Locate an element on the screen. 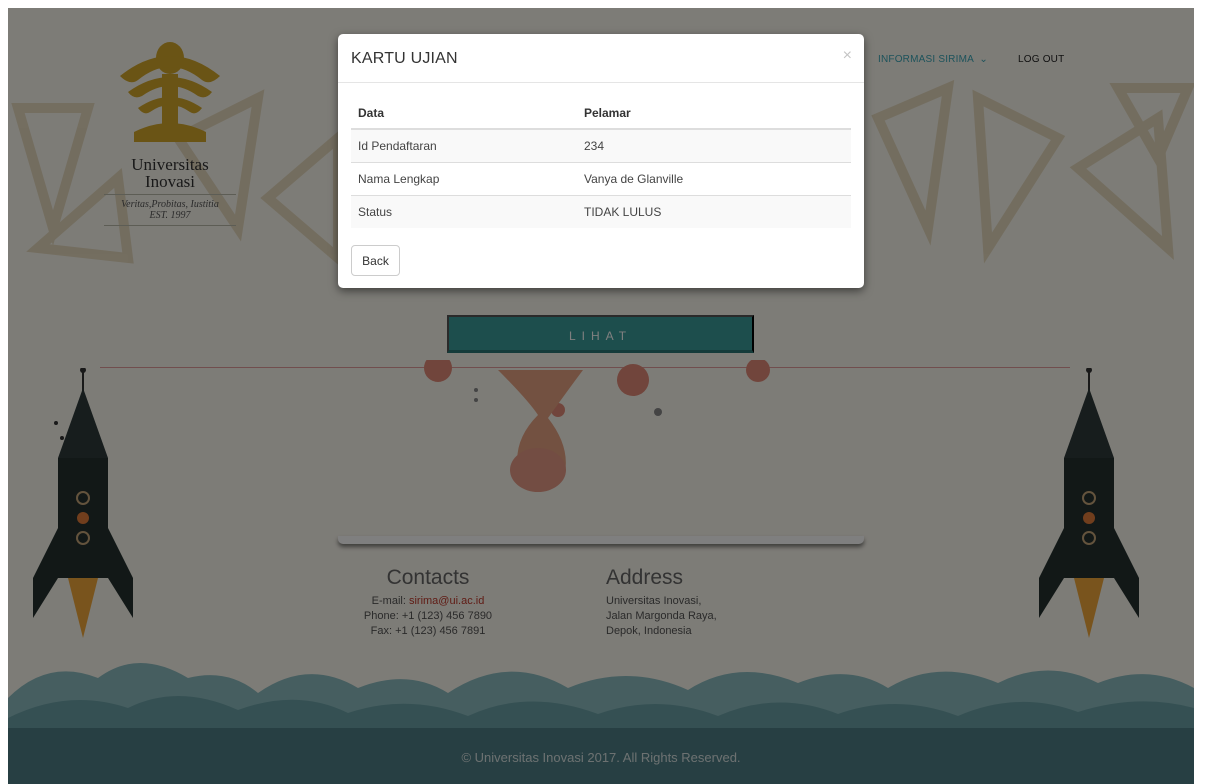  row-value: Vanya de Glanville is located at coordinates (714, 178).